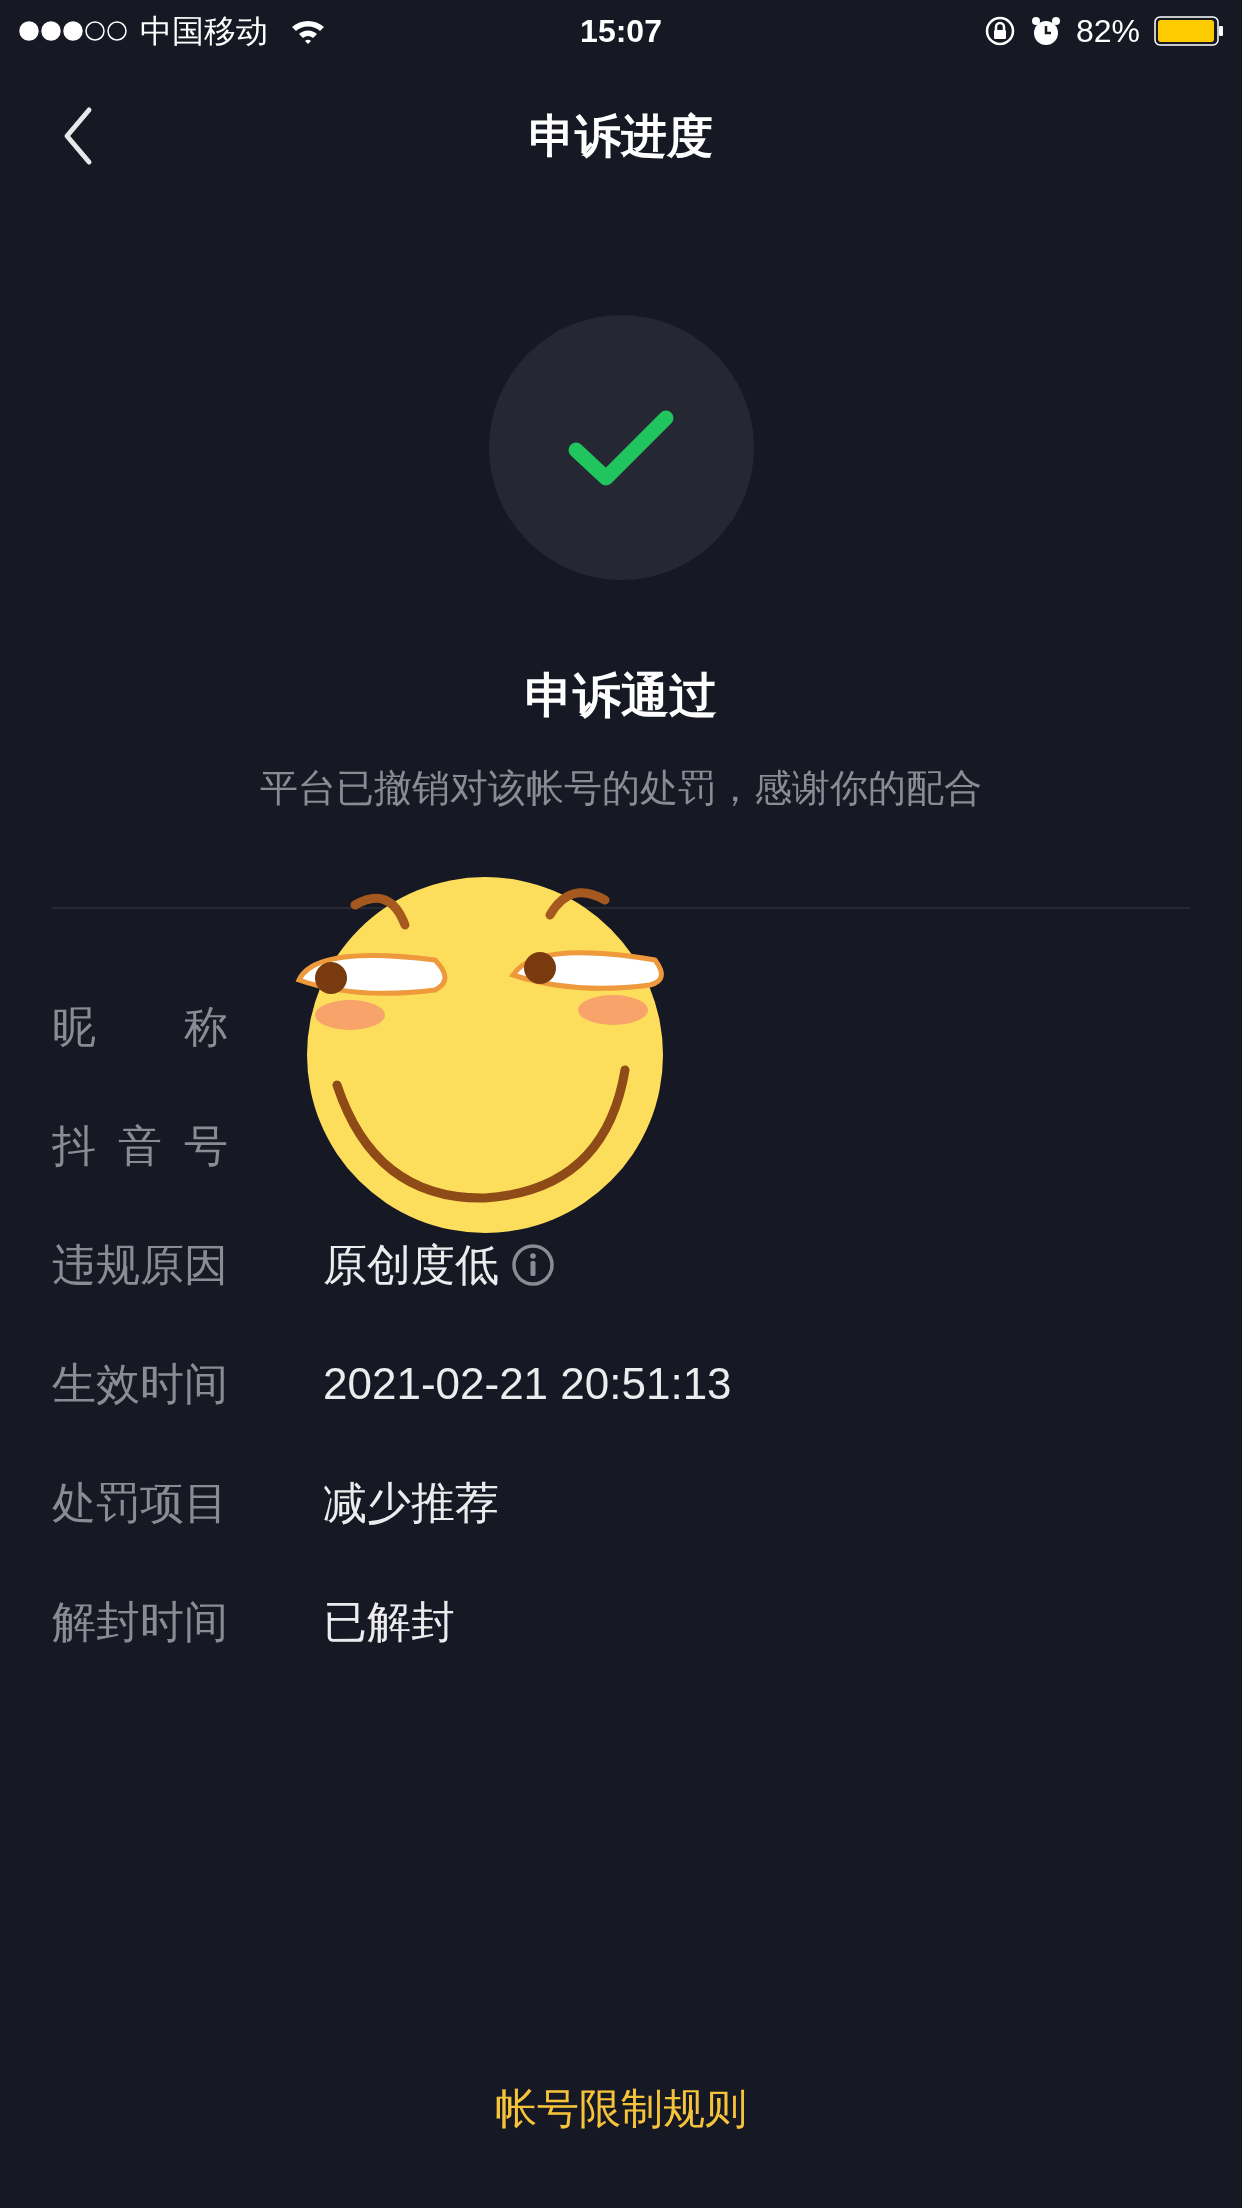  What do you see at coordinates (140, 1502) in the screenshot?
I see `detail-label: 处罚项目` at bounding box center [140, 1502].